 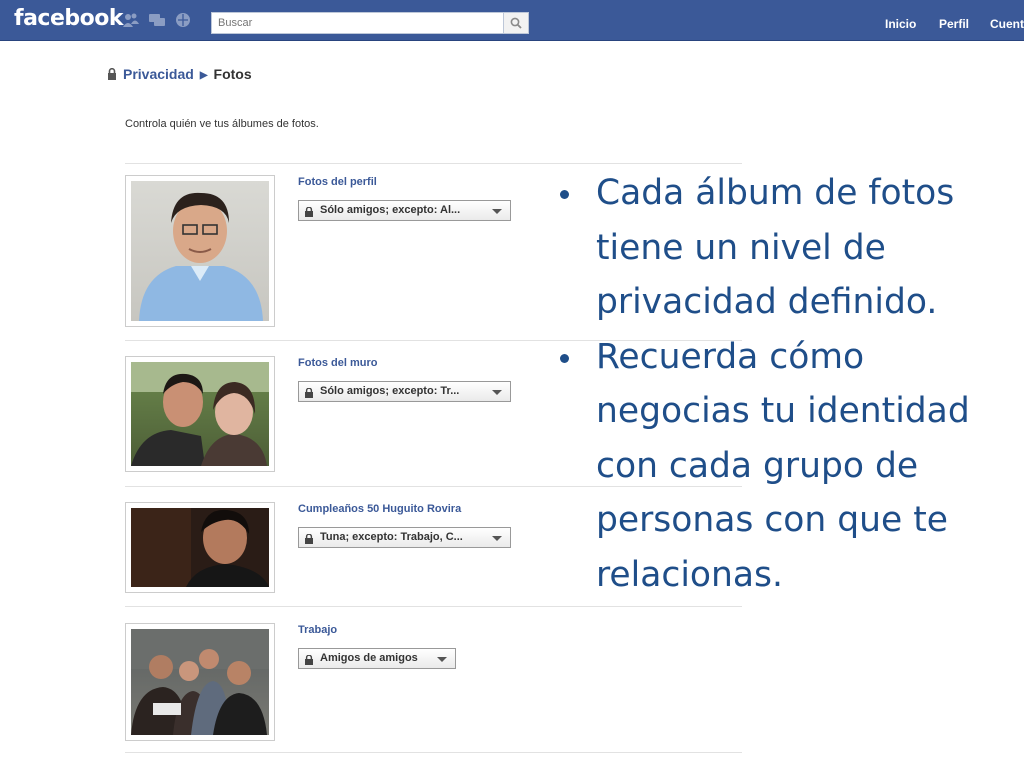 What do you see at coordinates (900, 24) in the screenshot?
I see `nav-inicio: Inicio` at bounding box center [900, 24].